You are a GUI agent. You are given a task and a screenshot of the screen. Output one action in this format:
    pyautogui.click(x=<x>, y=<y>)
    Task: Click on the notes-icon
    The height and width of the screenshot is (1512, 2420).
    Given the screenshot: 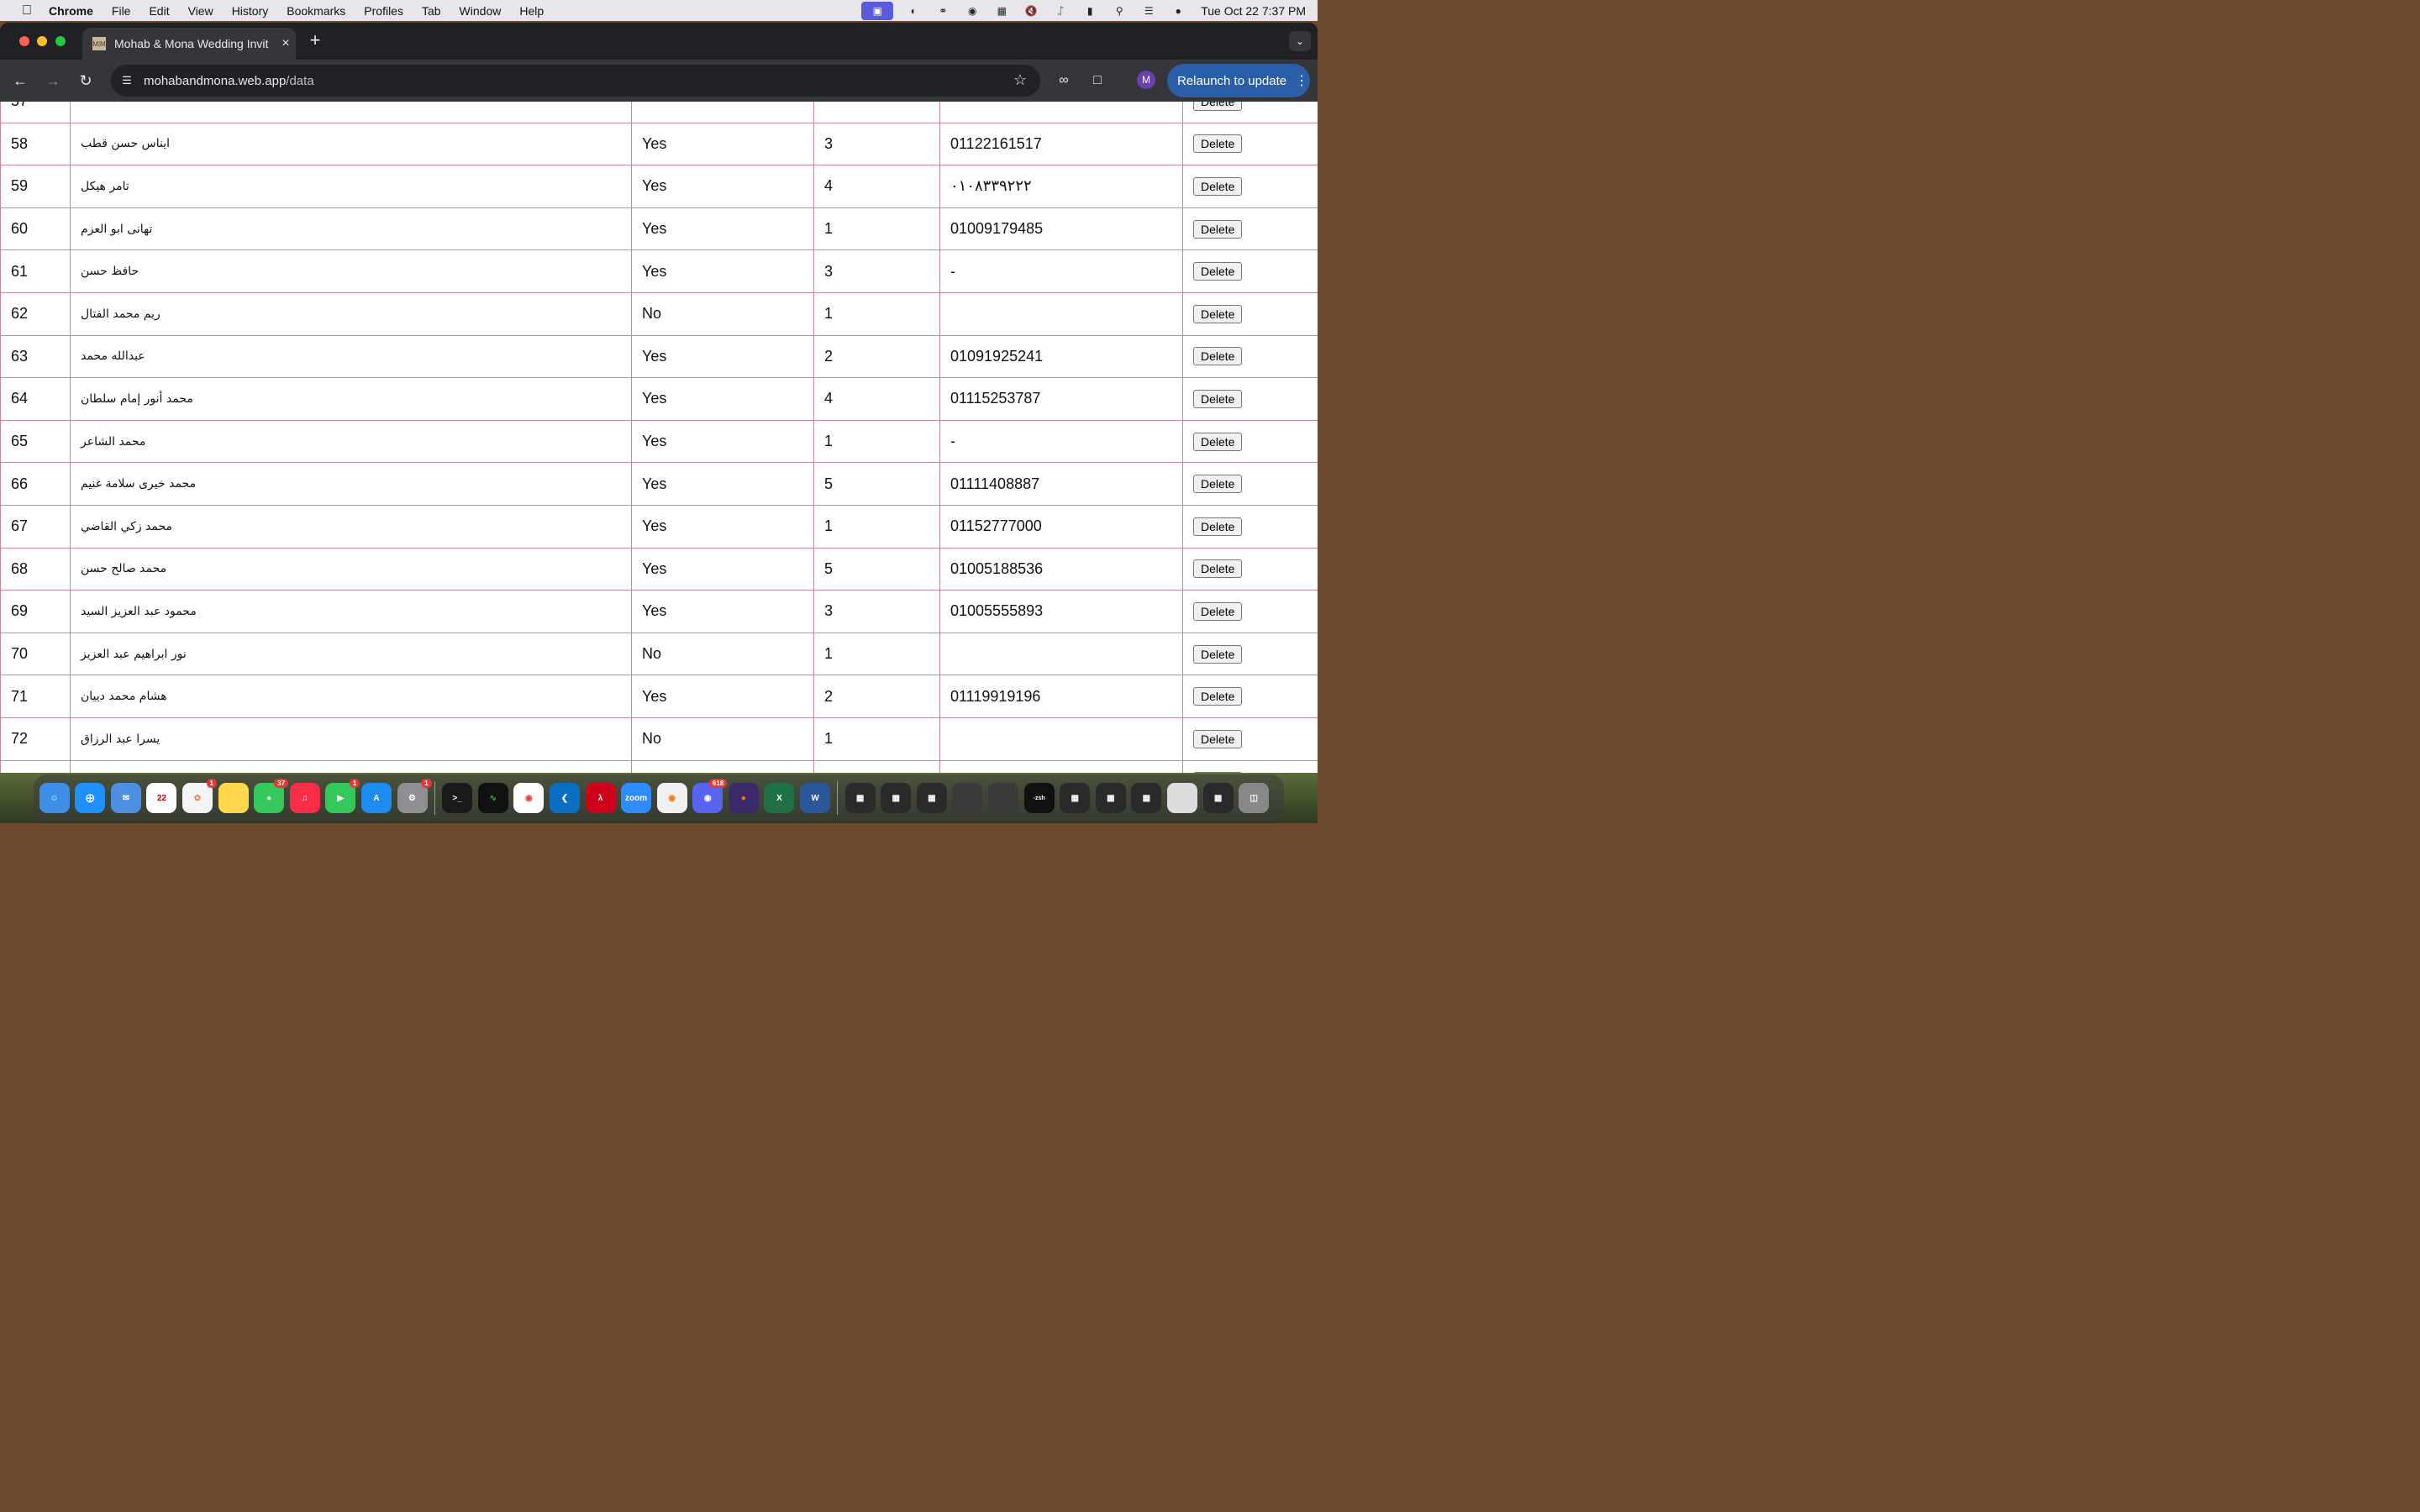 What is the action you would take?
    pyautogui.click(x=233, y=798)
    